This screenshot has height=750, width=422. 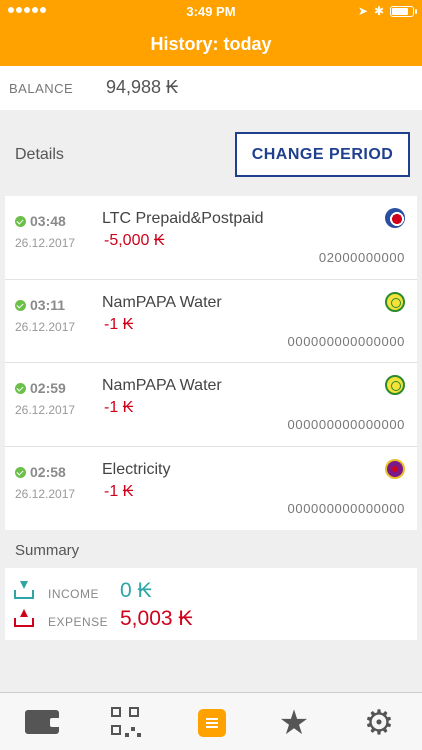 I want to click on settings-gear-icon: ⚙, so click(x=379, y=723).